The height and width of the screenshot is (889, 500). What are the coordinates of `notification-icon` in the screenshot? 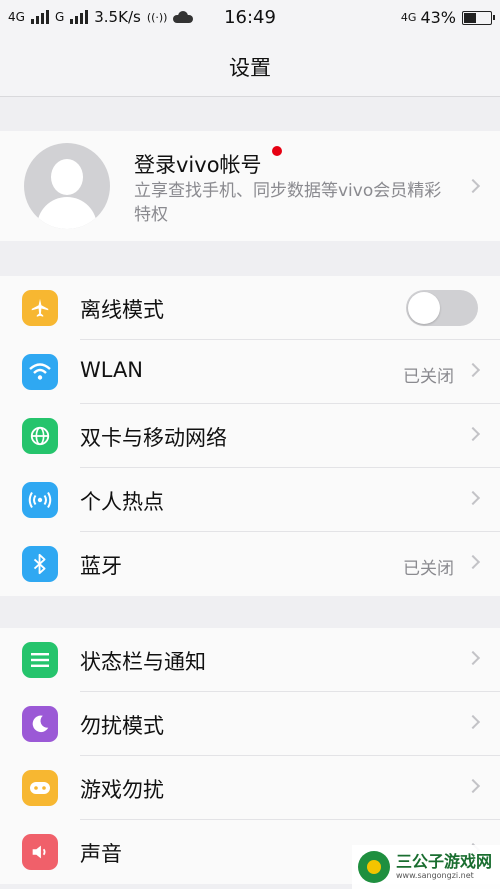 It's located at (40, 660).